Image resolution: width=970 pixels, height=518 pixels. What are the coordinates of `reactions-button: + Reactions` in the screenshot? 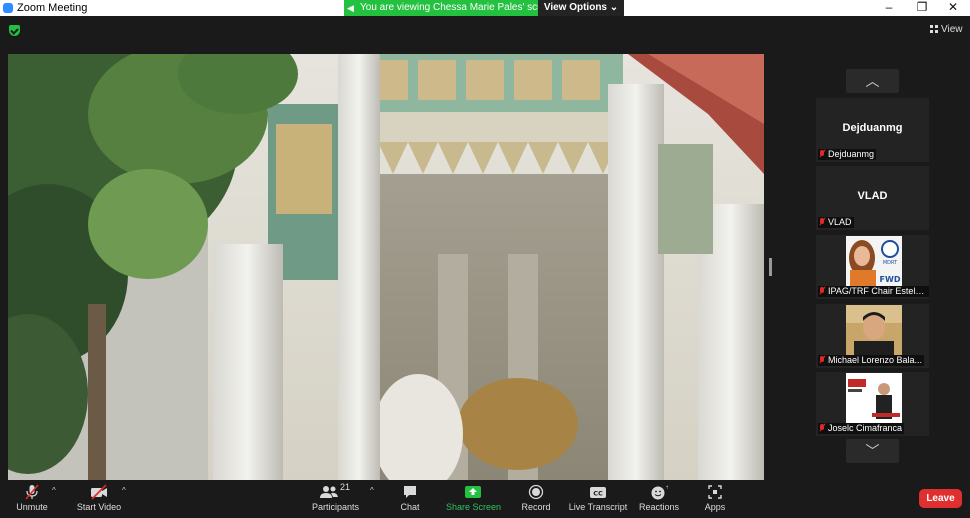 It's located at (659, 498).